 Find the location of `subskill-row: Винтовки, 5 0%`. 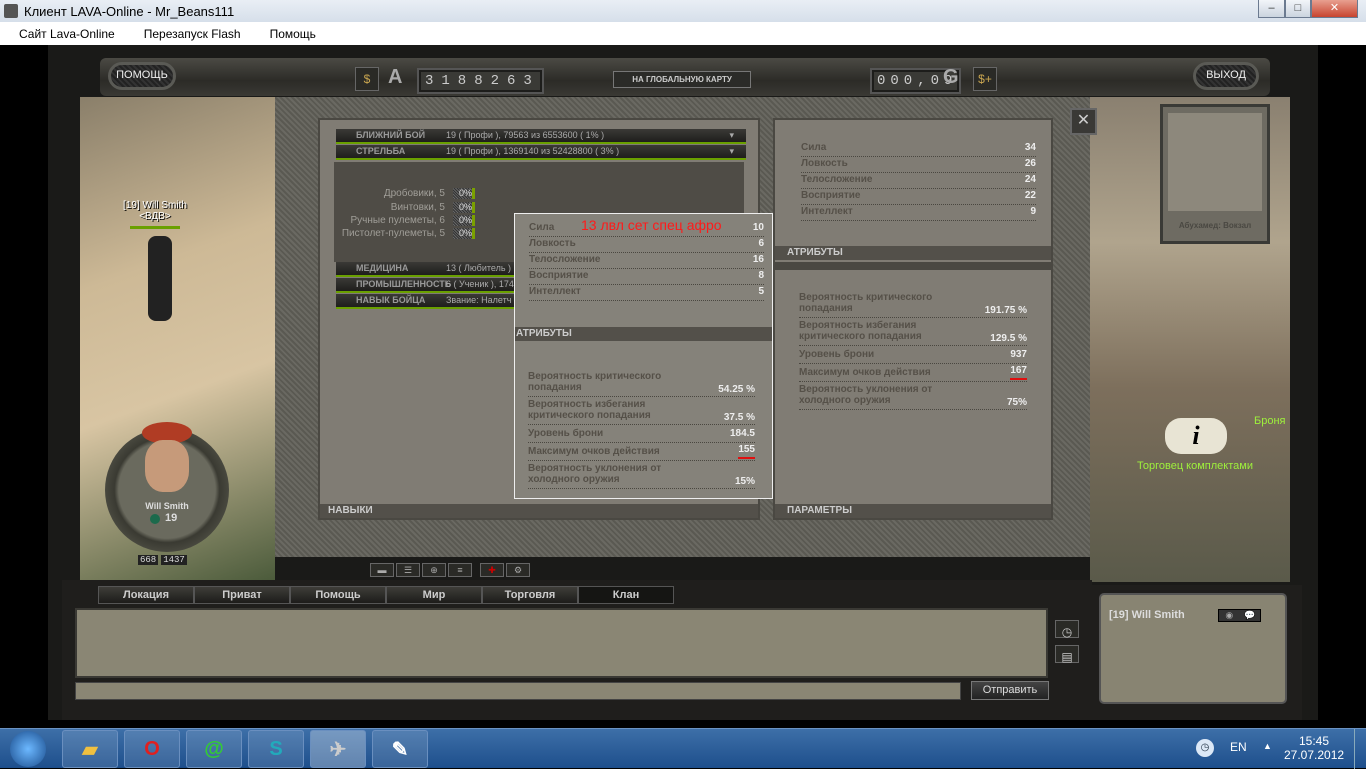

subskill-row: Винтовки, 5 0% is located at coordinates (433, 207).